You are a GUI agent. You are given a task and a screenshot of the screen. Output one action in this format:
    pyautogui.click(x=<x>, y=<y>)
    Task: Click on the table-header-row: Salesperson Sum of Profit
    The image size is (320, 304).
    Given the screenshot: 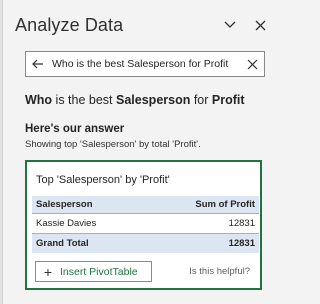 What is the action you would take?
    pyautogui.click(x=145, y=205)
    